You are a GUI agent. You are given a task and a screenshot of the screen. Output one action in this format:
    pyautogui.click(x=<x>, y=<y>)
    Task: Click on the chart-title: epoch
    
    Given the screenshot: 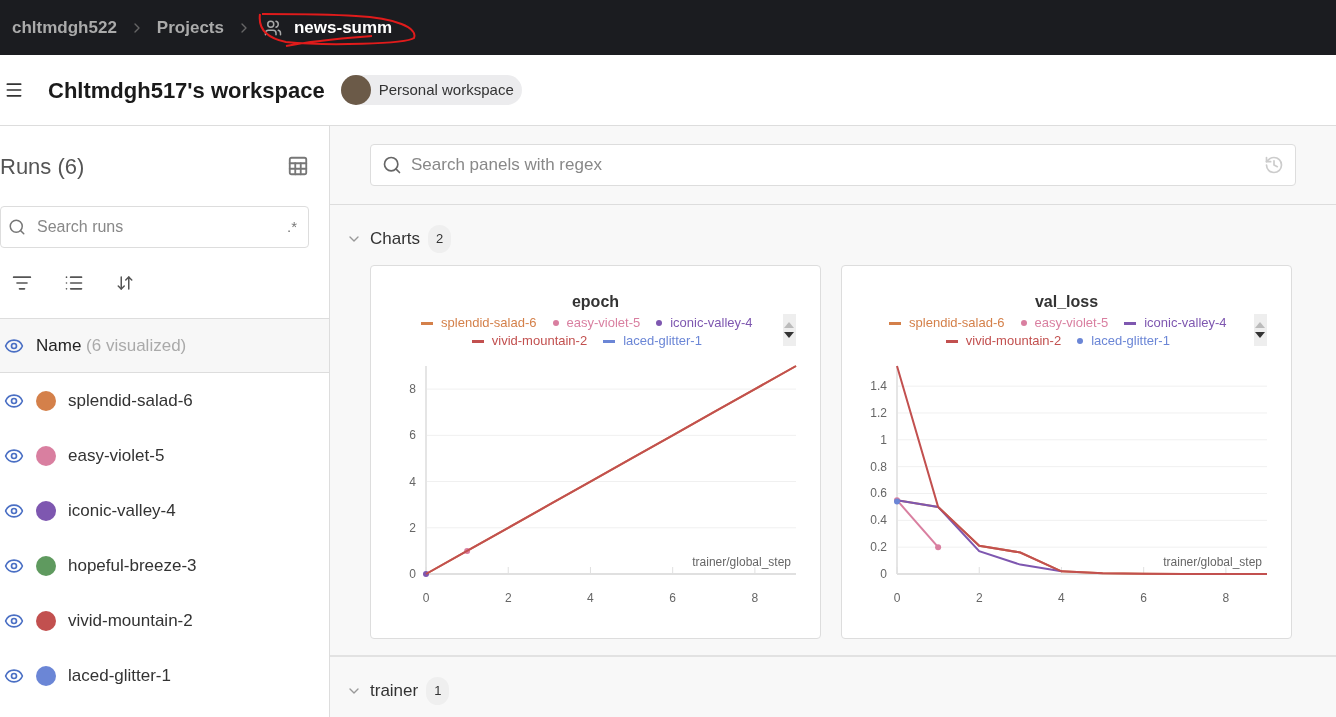 What is the action you would take?
    pyautogui.click(x=595, y=302)
    